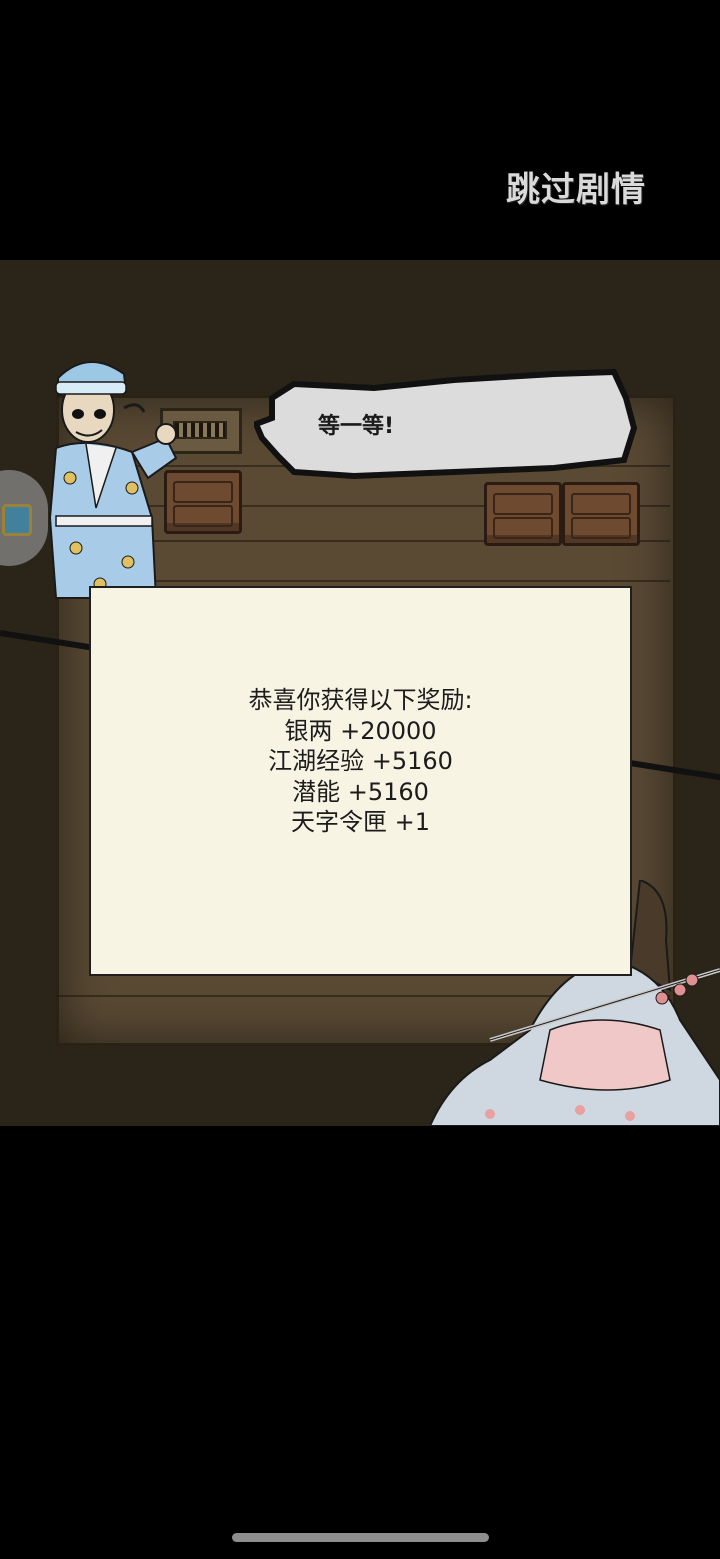  Describe the element at coordinates (113, 479) in the screenshot. I see `servant-man-character` at that location.